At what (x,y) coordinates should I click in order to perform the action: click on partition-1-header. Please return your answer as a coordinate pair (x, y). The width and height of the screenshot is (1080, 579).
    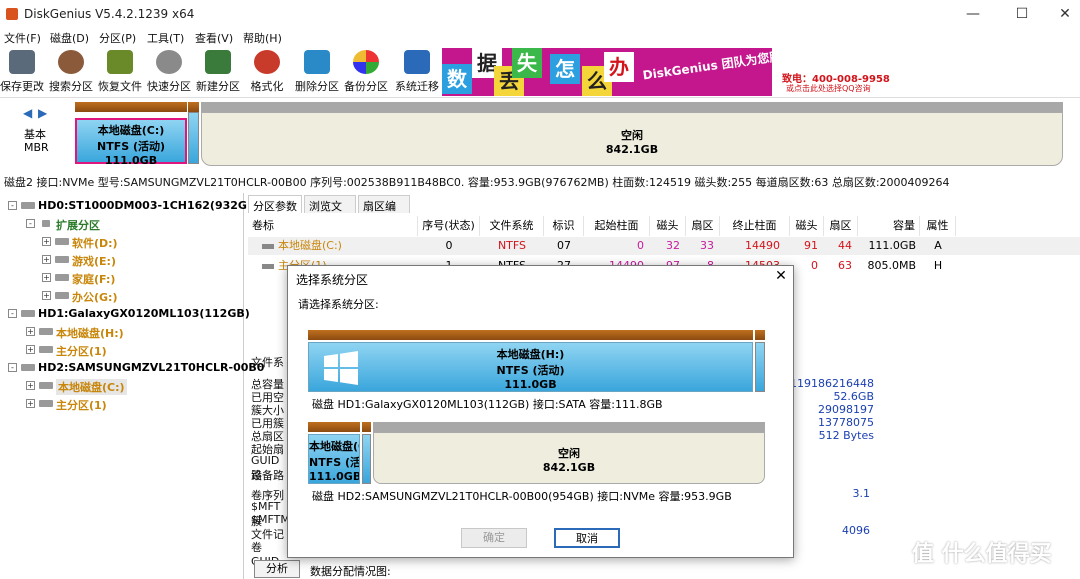
    Looking at the image, I should click on (193, 107).